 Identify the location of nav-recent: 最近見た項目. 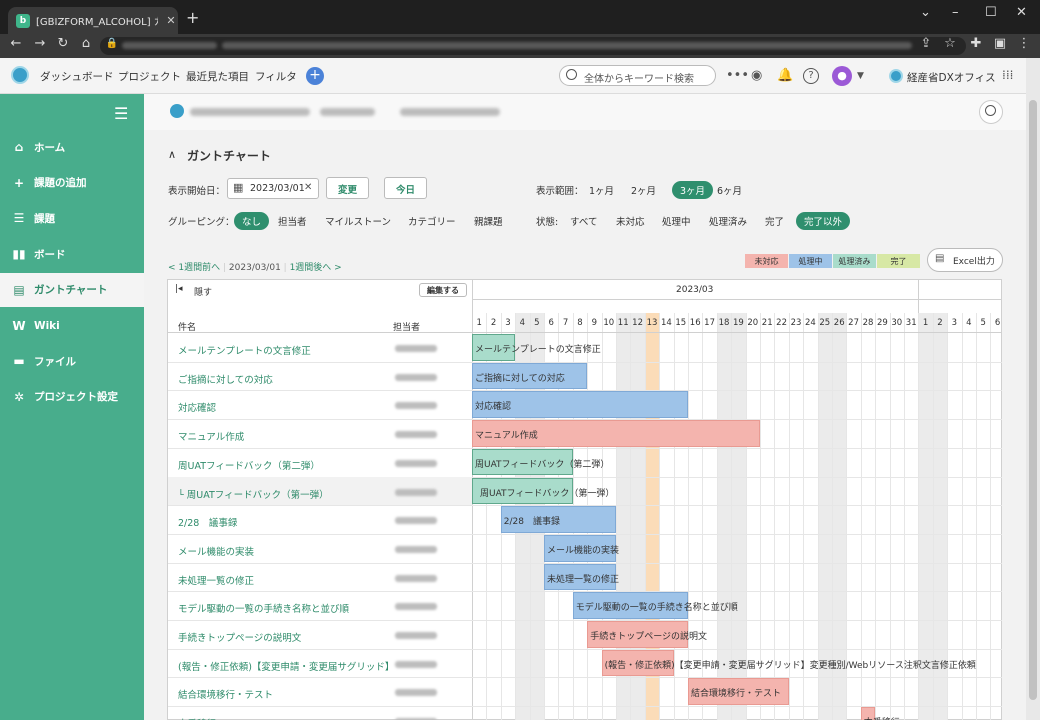
(217, 76).